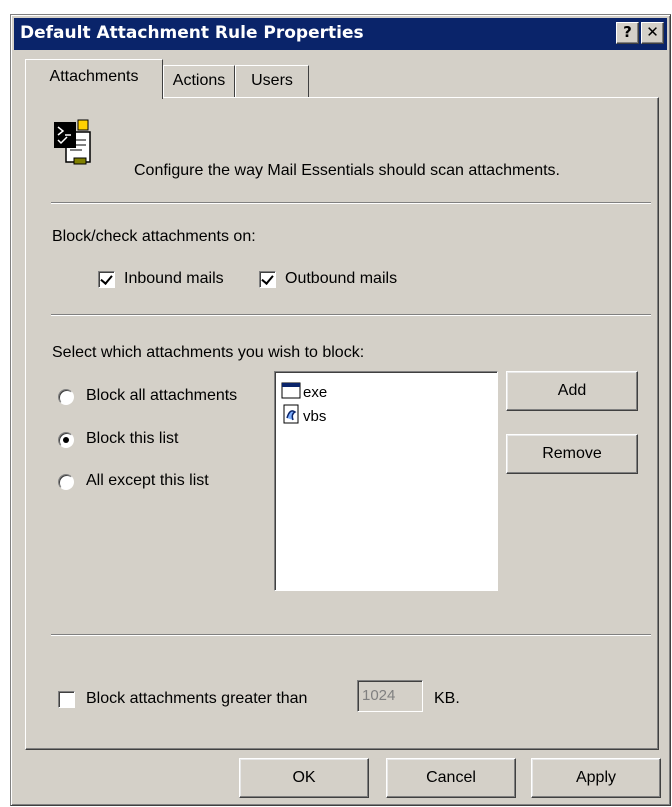  Describe the element at coordinates (66, 699) in the screenshot. I see `size-limit-checkbox` at that location.